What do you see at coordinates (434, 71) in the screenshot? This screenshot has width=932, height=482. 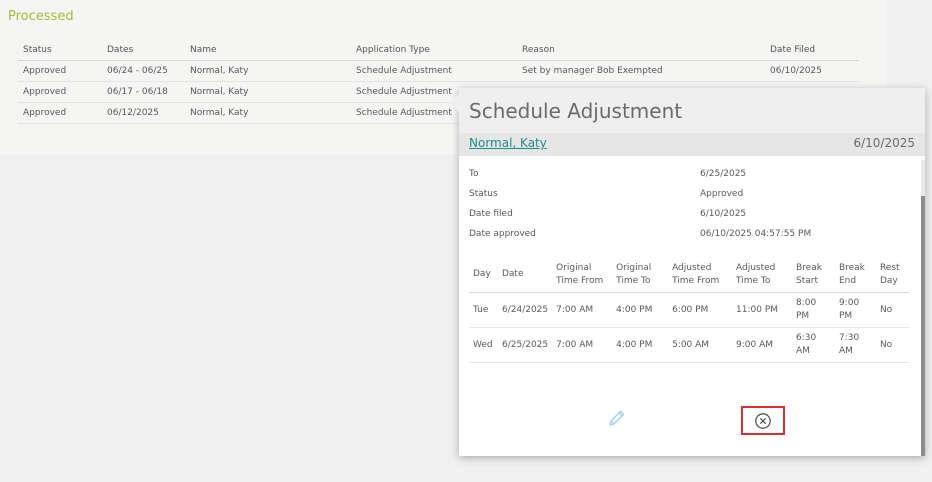 I see `cell-application-type: Schedule Adjustment` at bounding box center [434, 71].